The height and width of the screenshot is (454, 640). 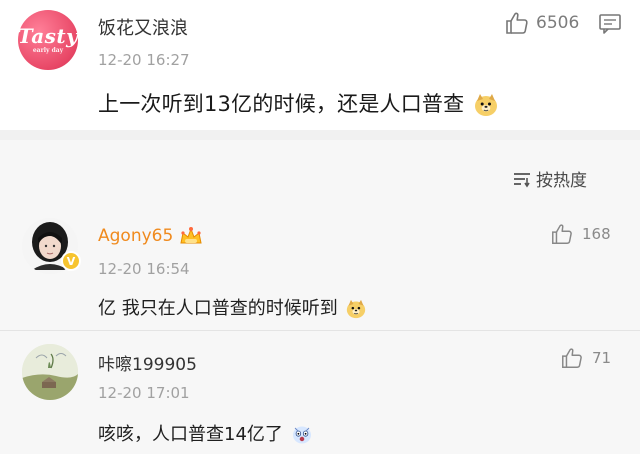 What do you see at coordinates (147, 362) in the screenshot?
I see `username: 咔嚓199905` at bounding box center [147, 362].